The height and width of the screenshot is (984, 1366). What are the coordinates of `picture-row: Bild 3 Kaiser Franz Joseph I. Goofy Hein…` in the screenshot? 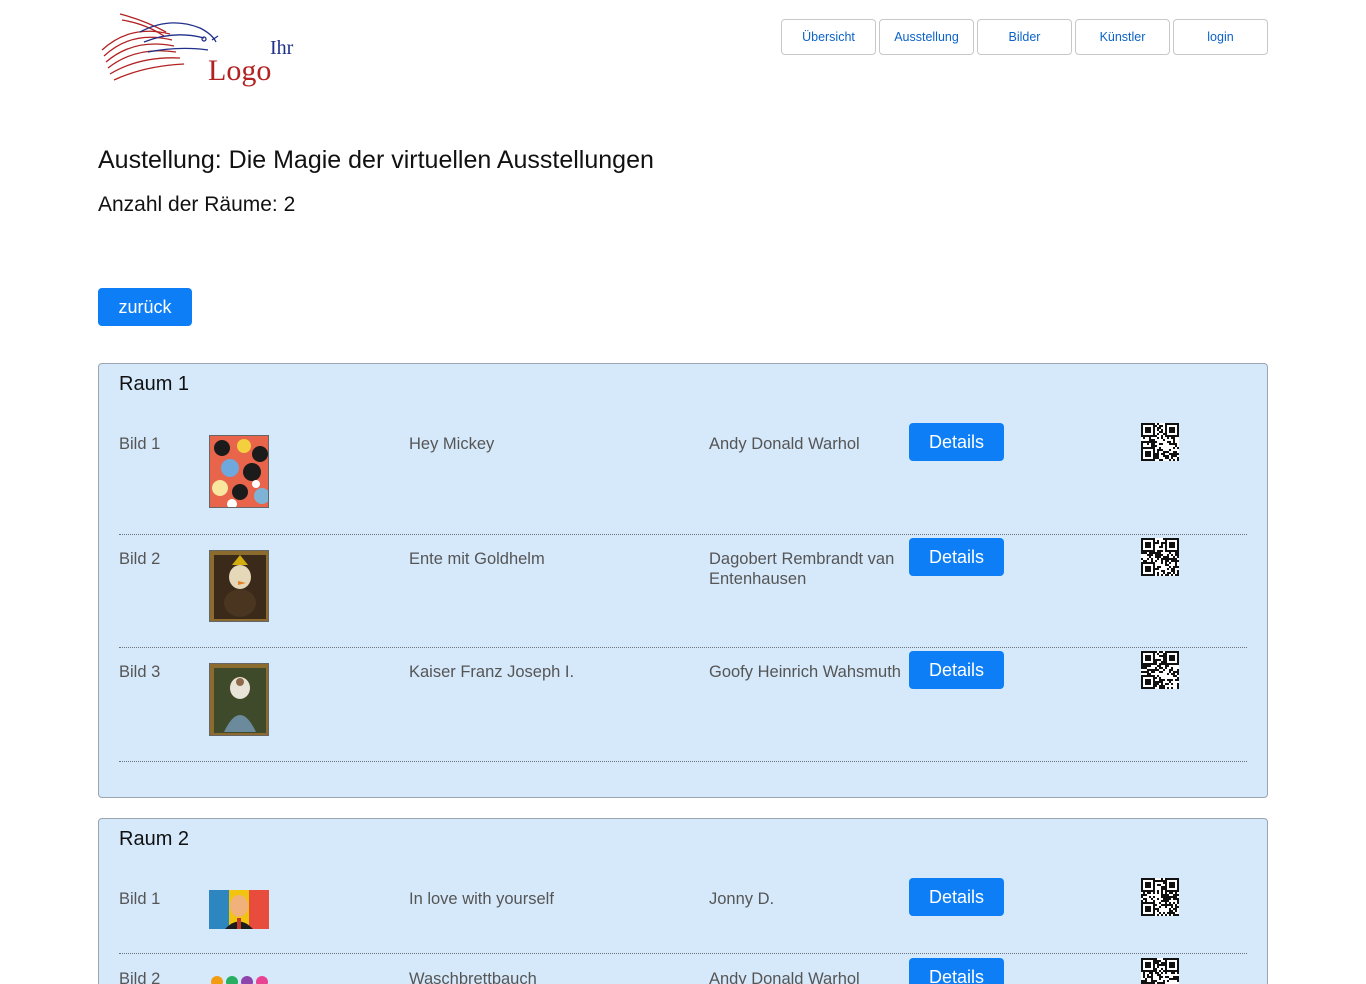 It's located at (683, 706).